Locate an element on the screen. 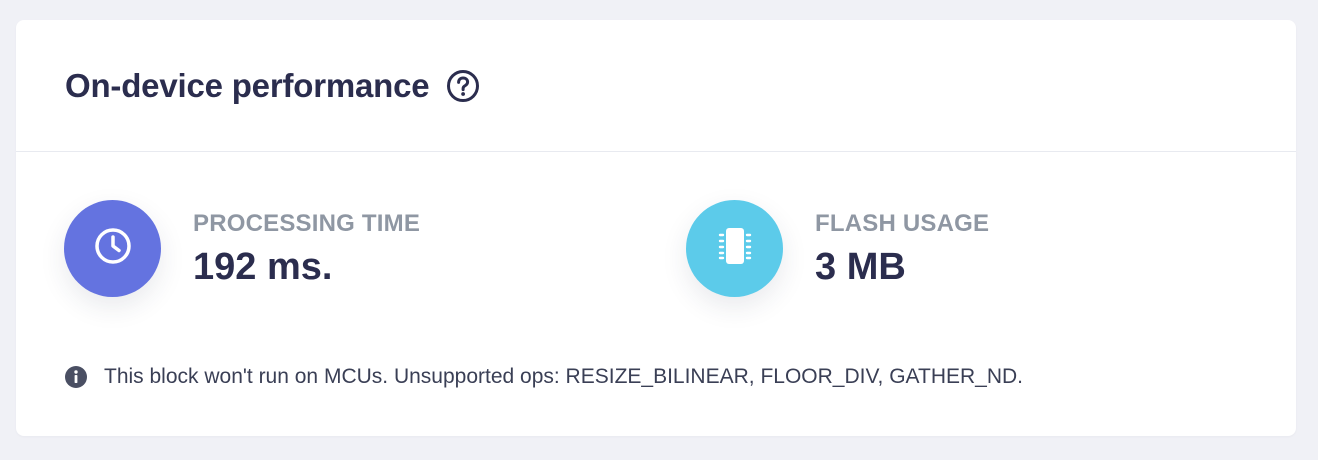 The width and height of the screenshot is (1318, 460). metric-text: FLASH USAGE 3 MB is located at coordinates (902, 248).